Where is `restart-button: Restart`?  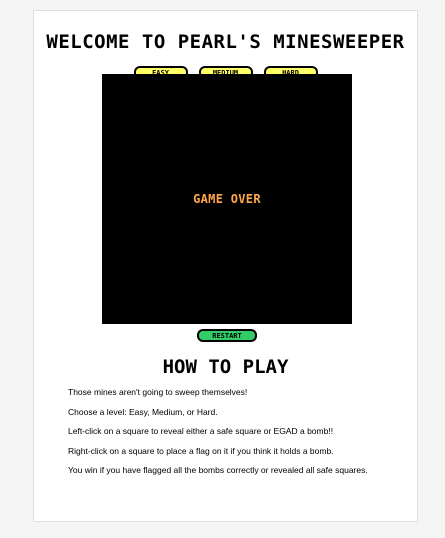 restart-button: Restart is located at coordinates (227, 335).